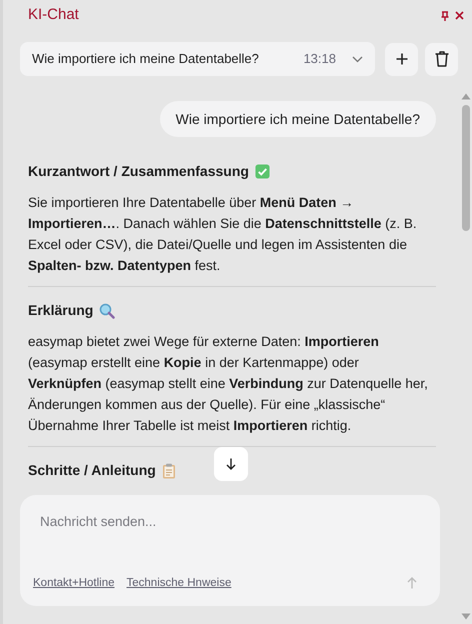 Image resolution: width=472 pixels, height=624 pixels. I want to click on conversation-dropdown: Wie importiere ich meine Datentabelle? 13:18, so click(197, 59).